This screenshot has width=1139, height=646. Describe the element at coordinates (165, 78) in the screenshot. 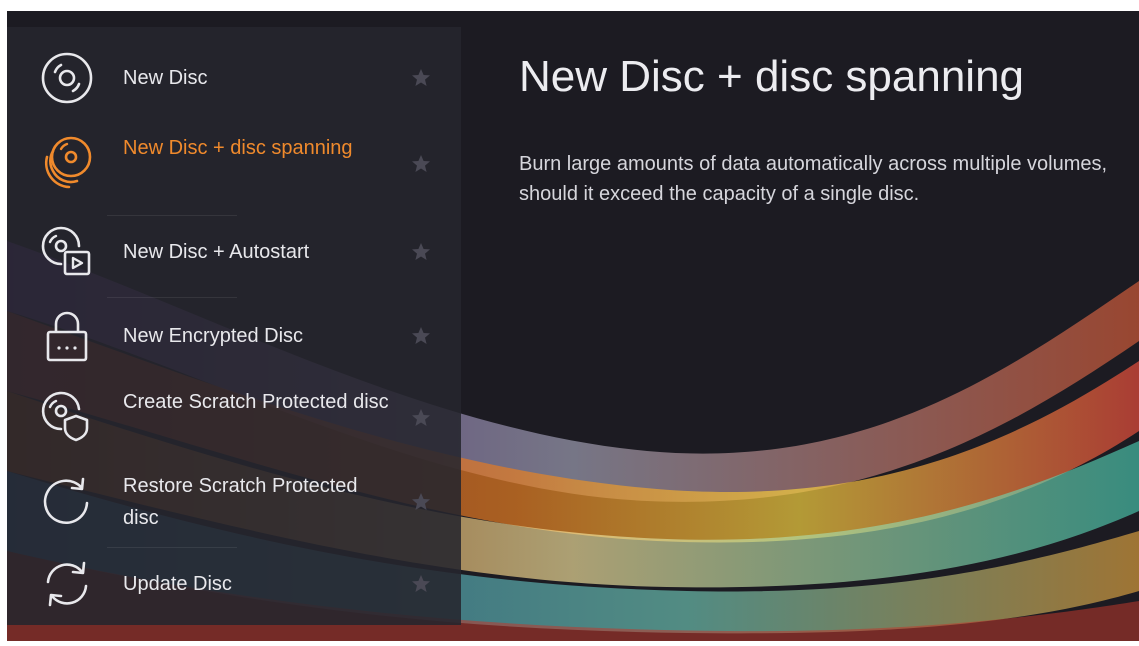

I see `menu-item-label: New Disc` at that location.